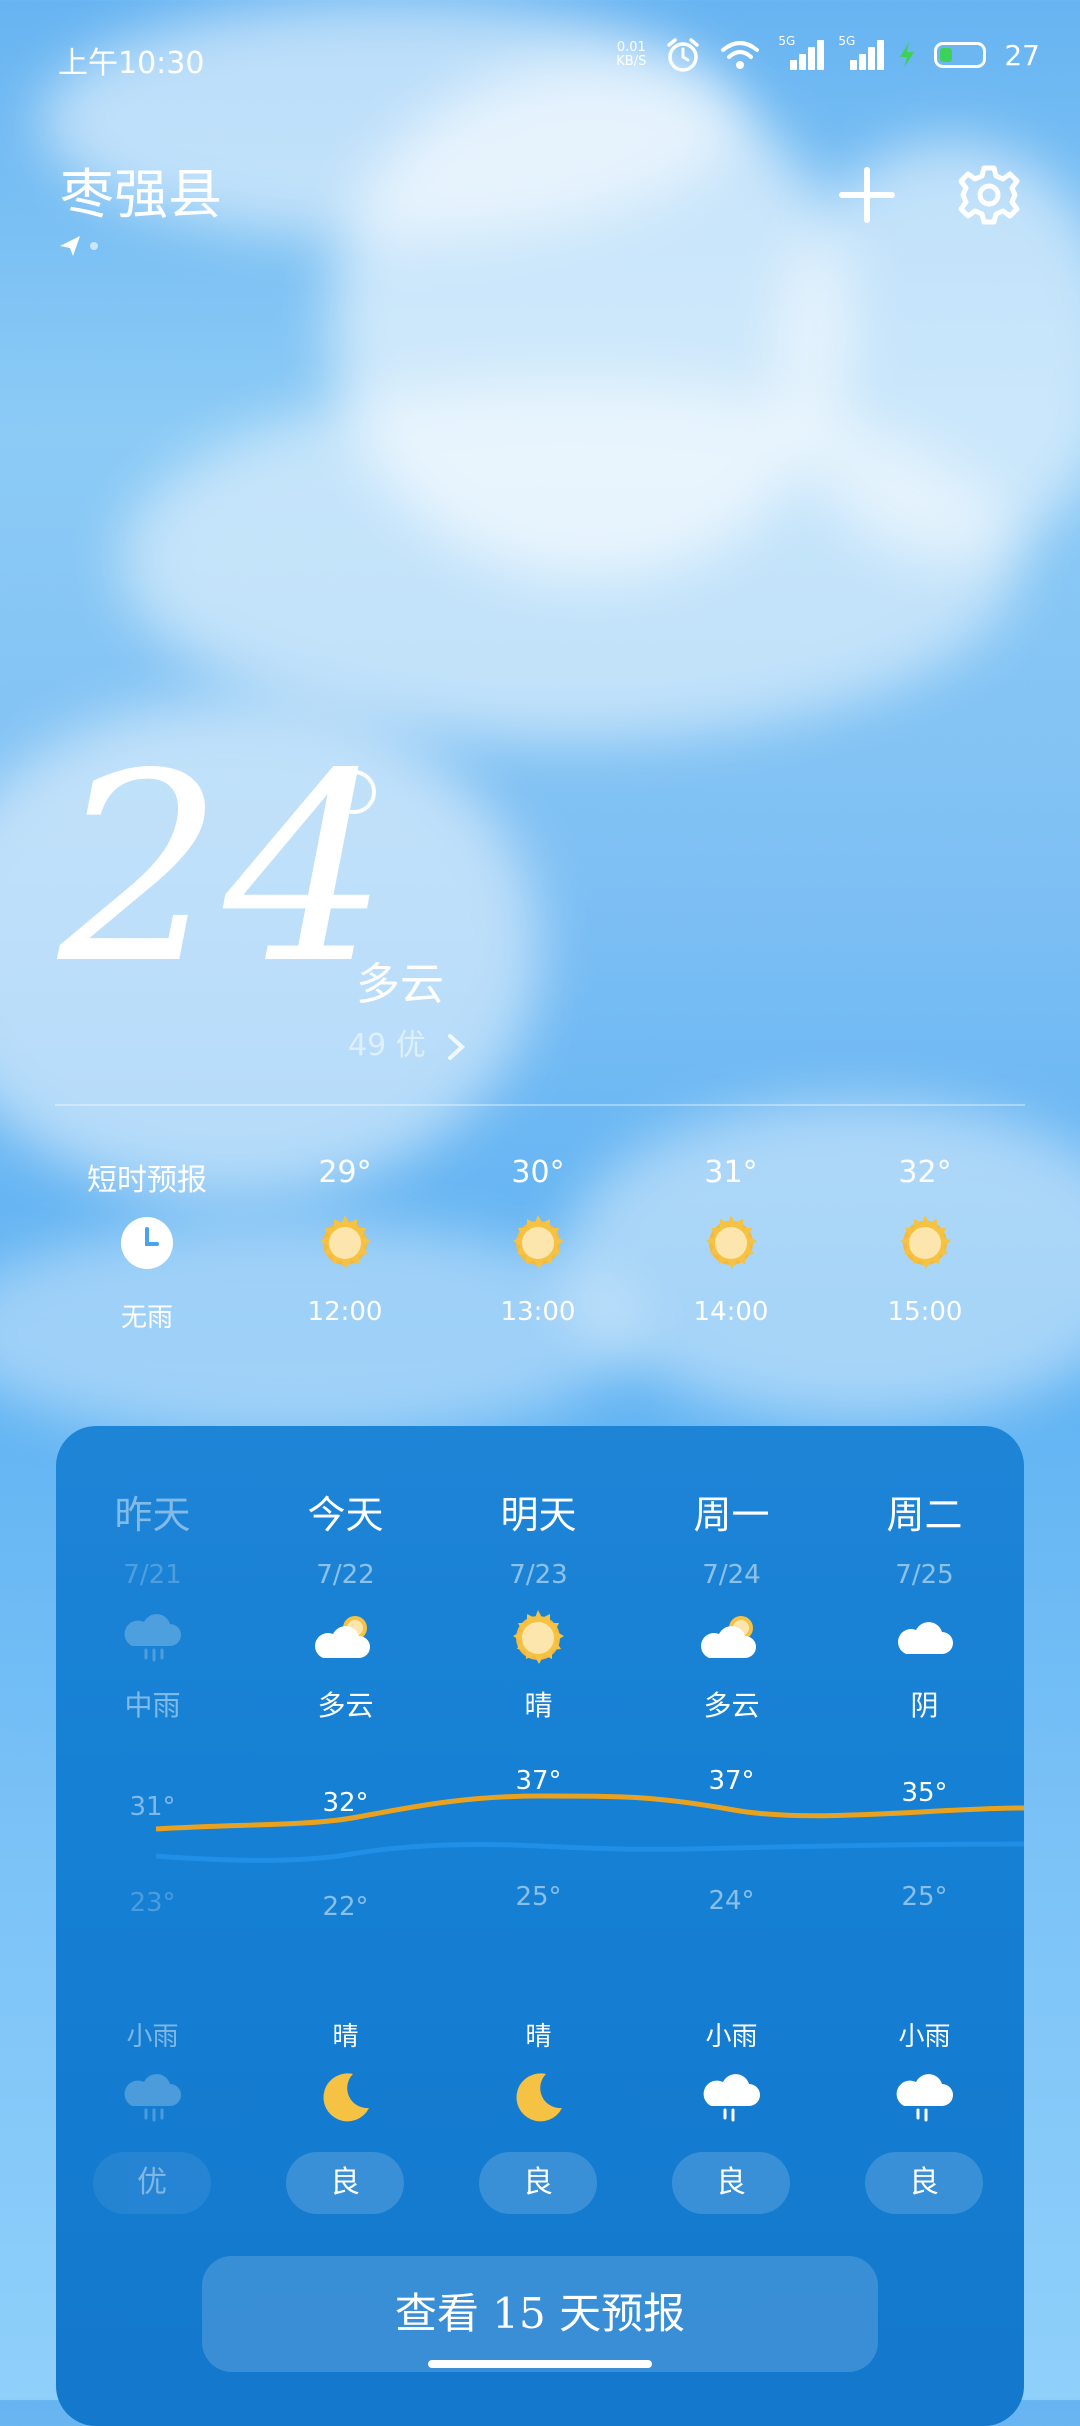 The width and height of the screenshot is (1080, 2426). I want to click on day-date: 7/22, so click(345, 1575).